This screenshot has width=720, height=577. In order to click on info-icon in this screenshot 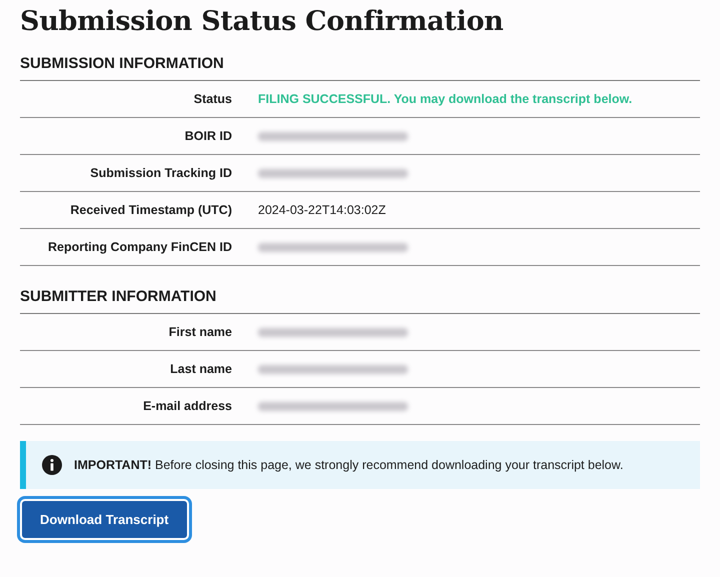, I will do `click(52, 465)`.